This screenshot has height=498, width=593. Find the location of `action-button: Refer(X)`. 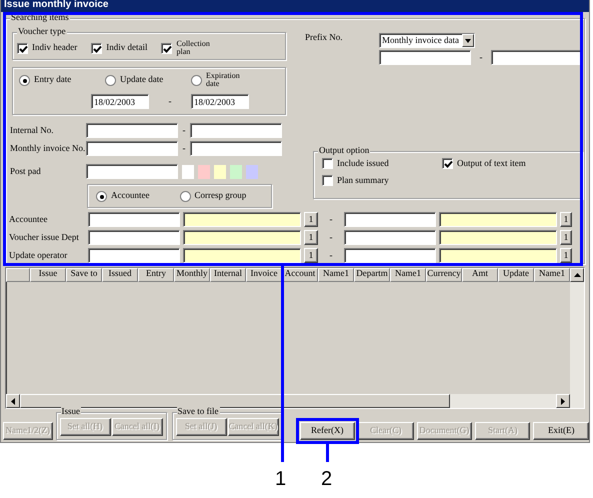

action-button: Refer(X) is located at coordinates (328, 431).